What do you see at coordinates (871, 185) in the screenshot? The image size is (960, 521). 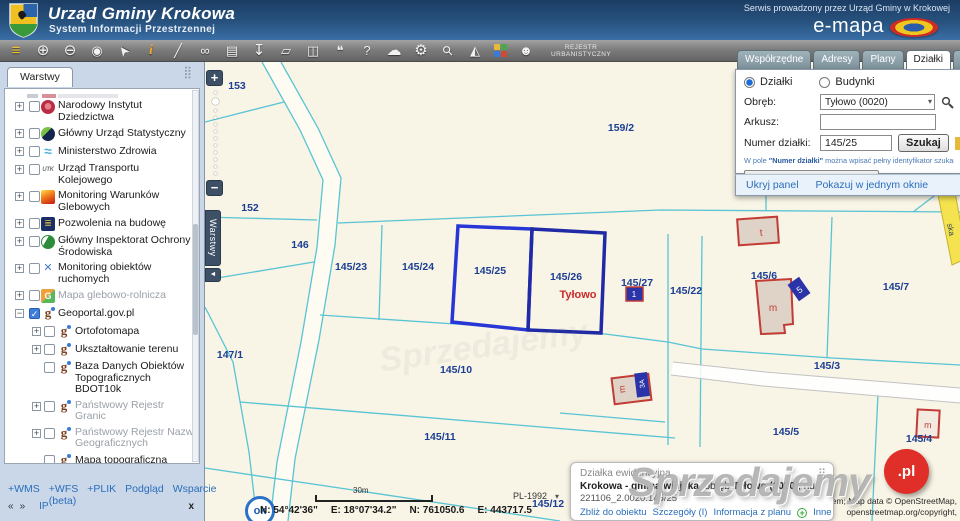 I see `single-window-link: Pokazuj w jednym oknie` at bounding box center [871, 185].